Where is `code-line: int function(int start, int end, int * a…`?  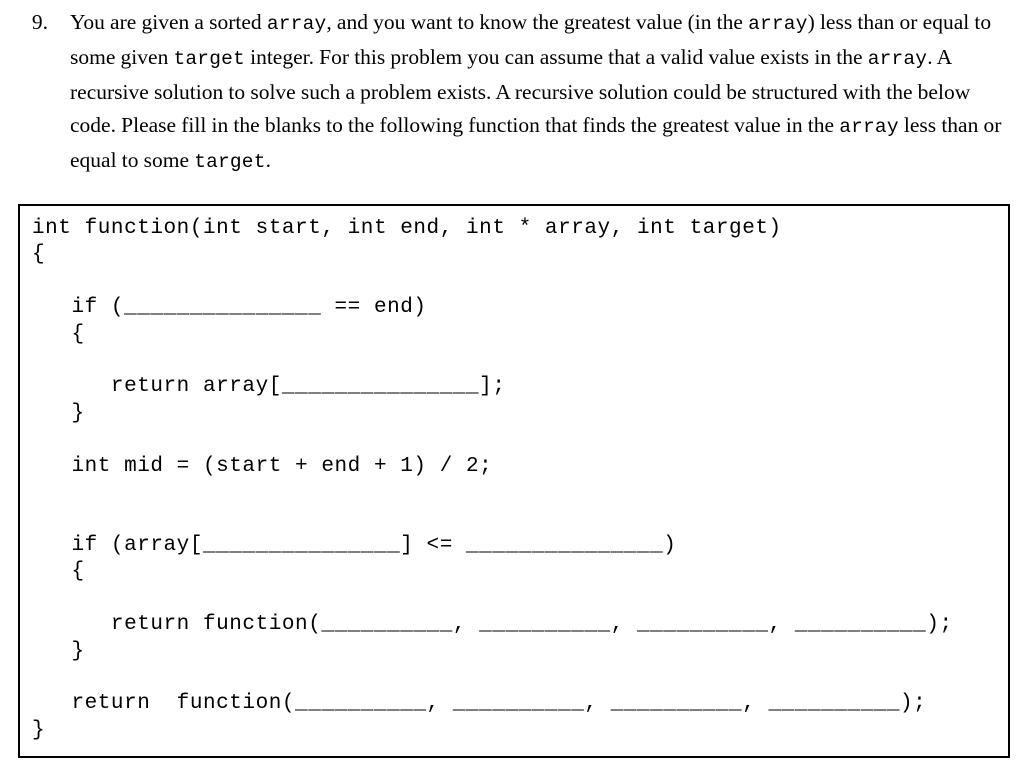 code-line: int function(int start, int end, int * a… is located at coordinates (407, 228).